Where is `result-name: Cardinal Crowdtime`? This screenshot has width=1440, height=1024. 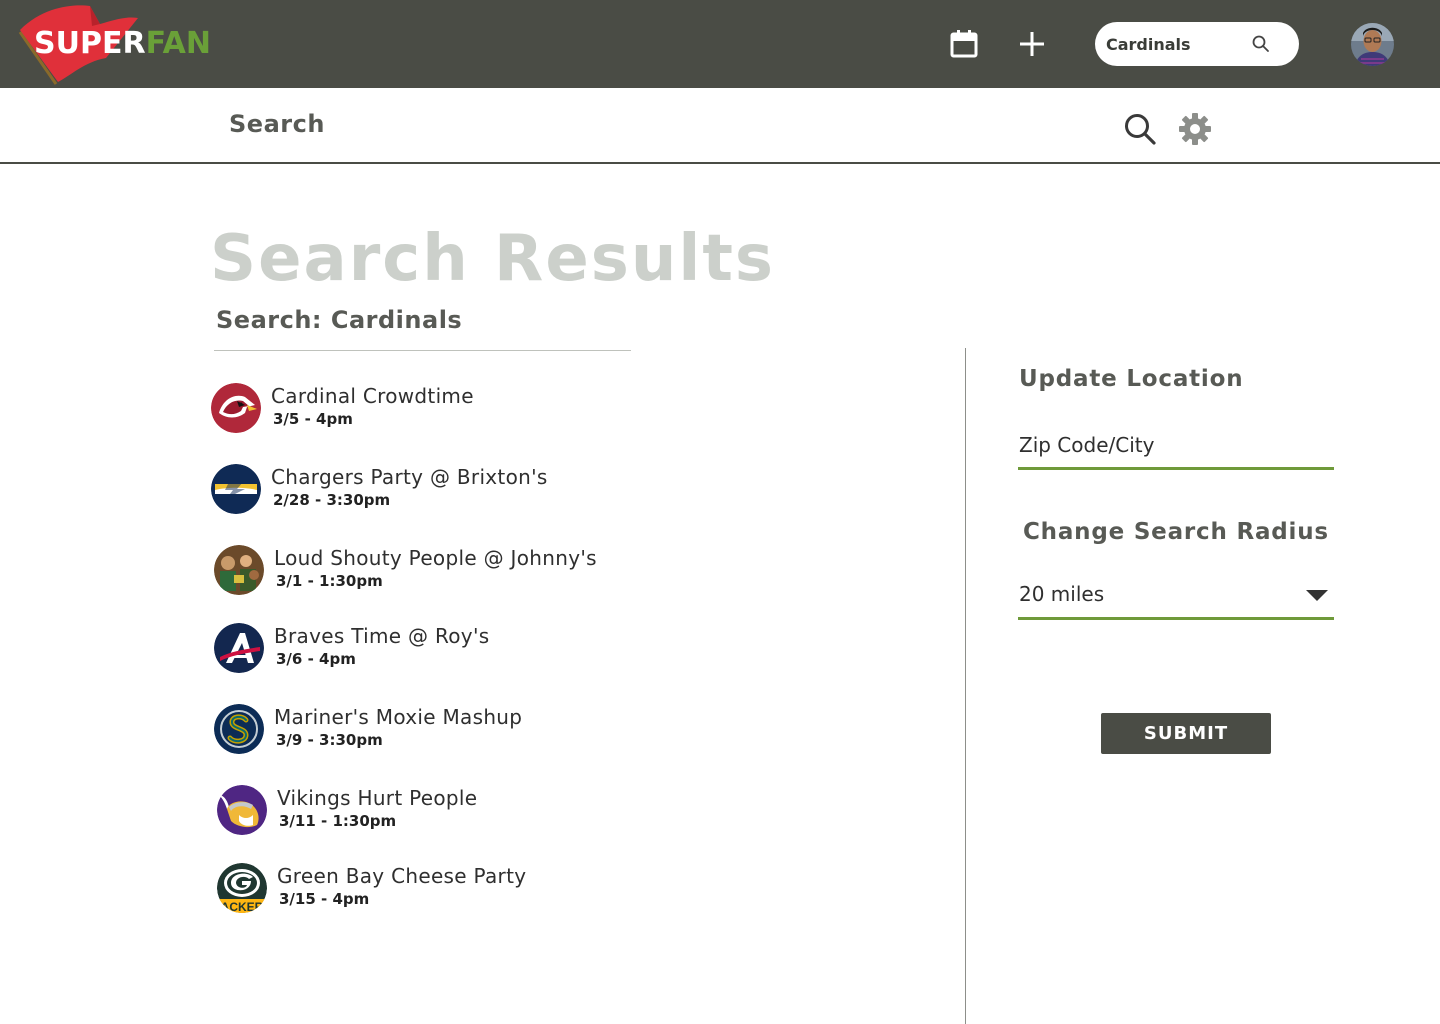 result-name: Cardinal Crowdtime is located at coordinates (372, 396).